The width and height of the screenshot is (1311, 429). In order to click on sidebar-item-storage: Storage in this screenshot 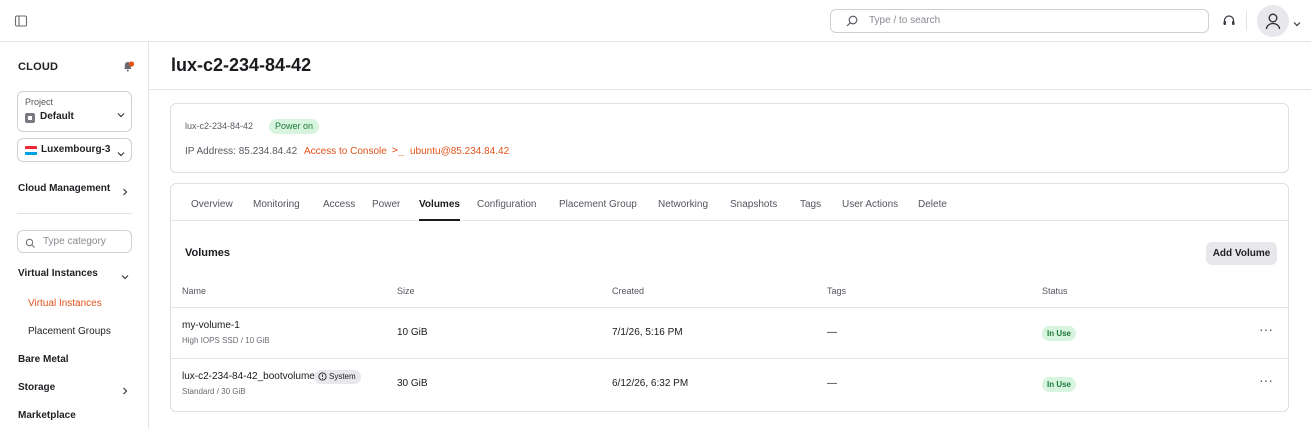, I will do `click(36, 387)`.